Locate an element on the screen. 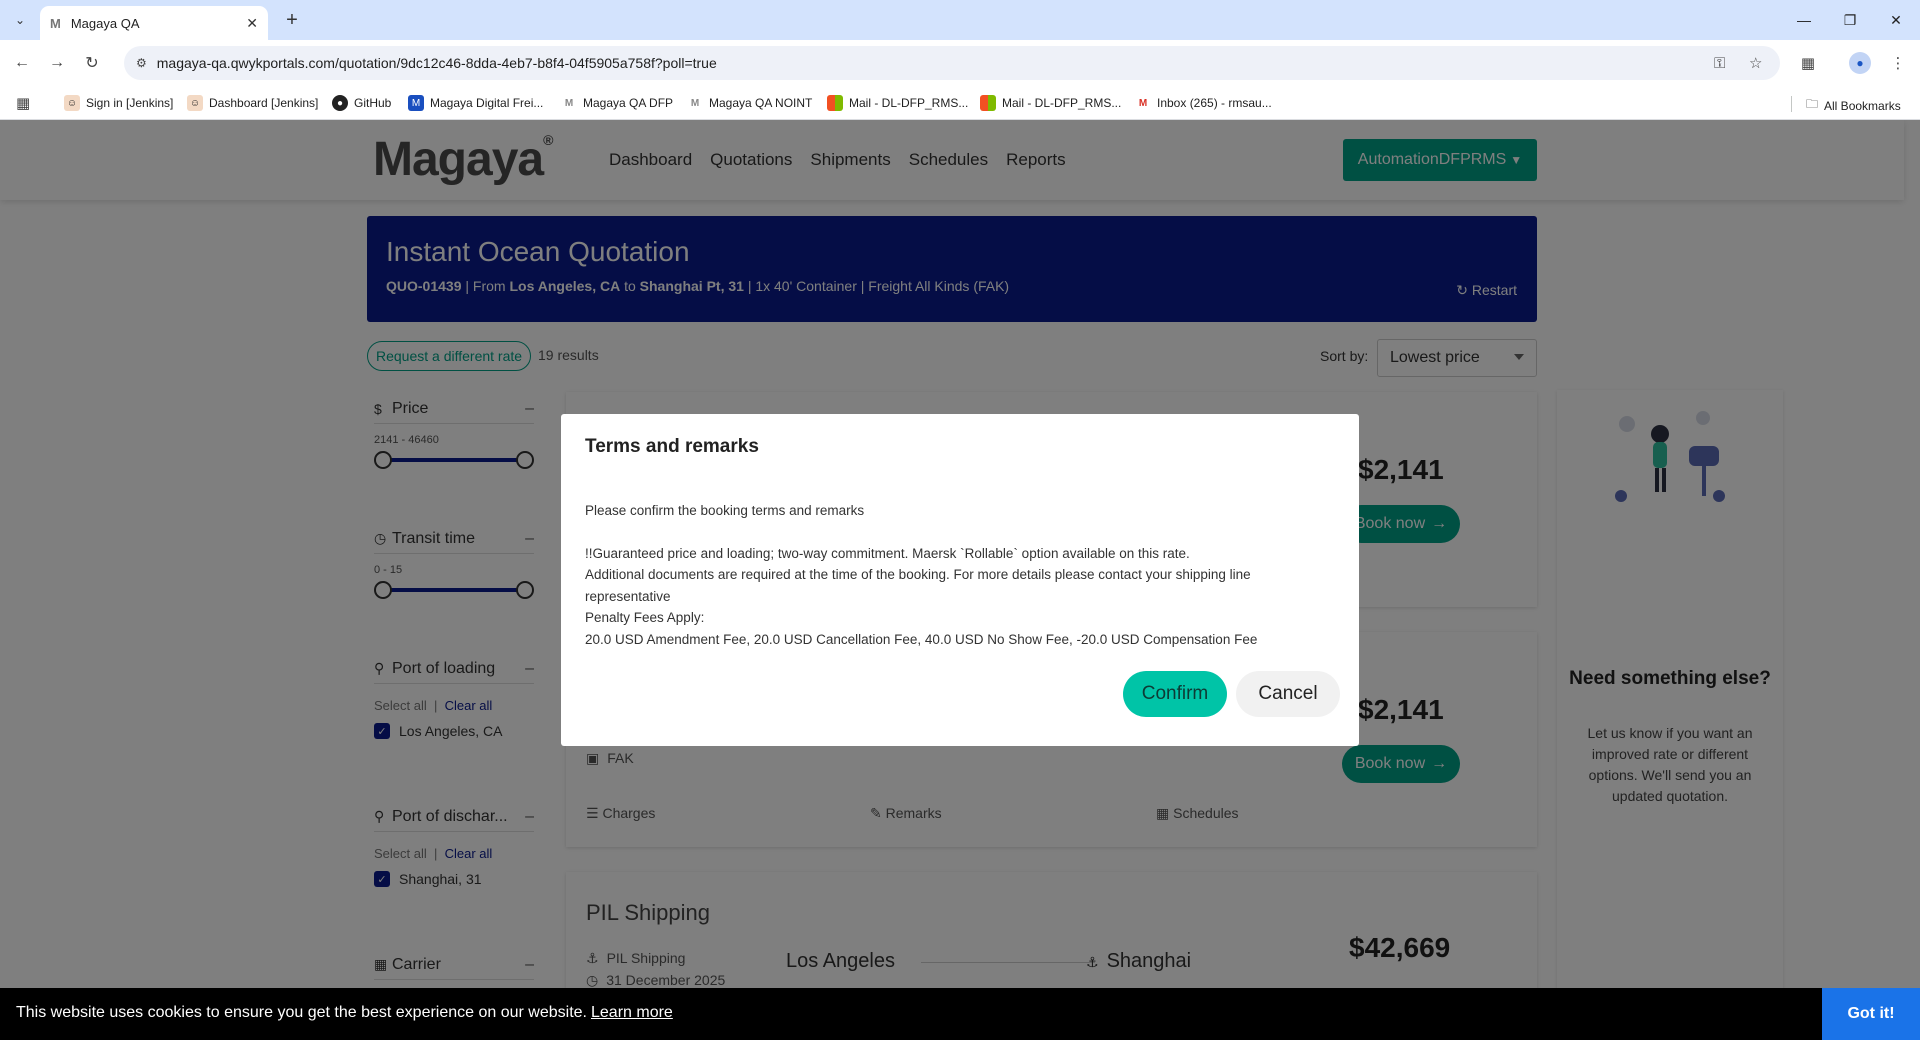 This screenshot has width=1920, height=1040. new-tab-plus-icon: + is located at coordinates (292, 20).